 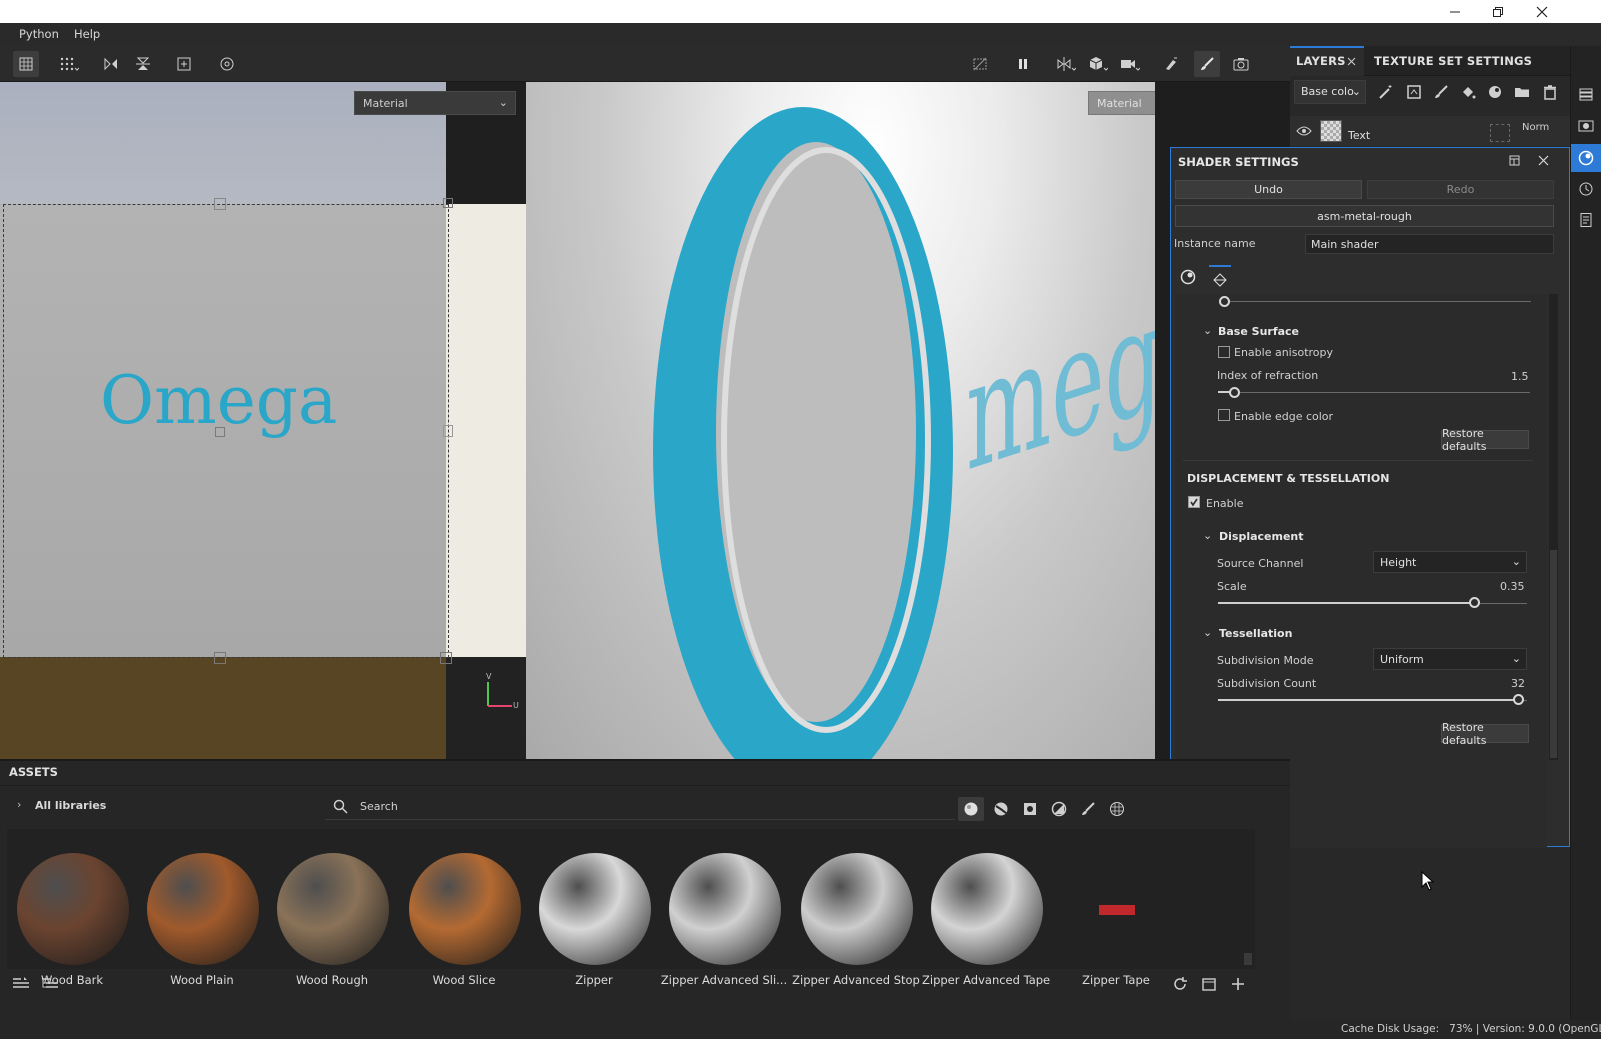 What do you see at coordinates (1224, 415) in the screenshot?
I see `enable-edge-color-checkbox` at bounding box center [1224, 415].